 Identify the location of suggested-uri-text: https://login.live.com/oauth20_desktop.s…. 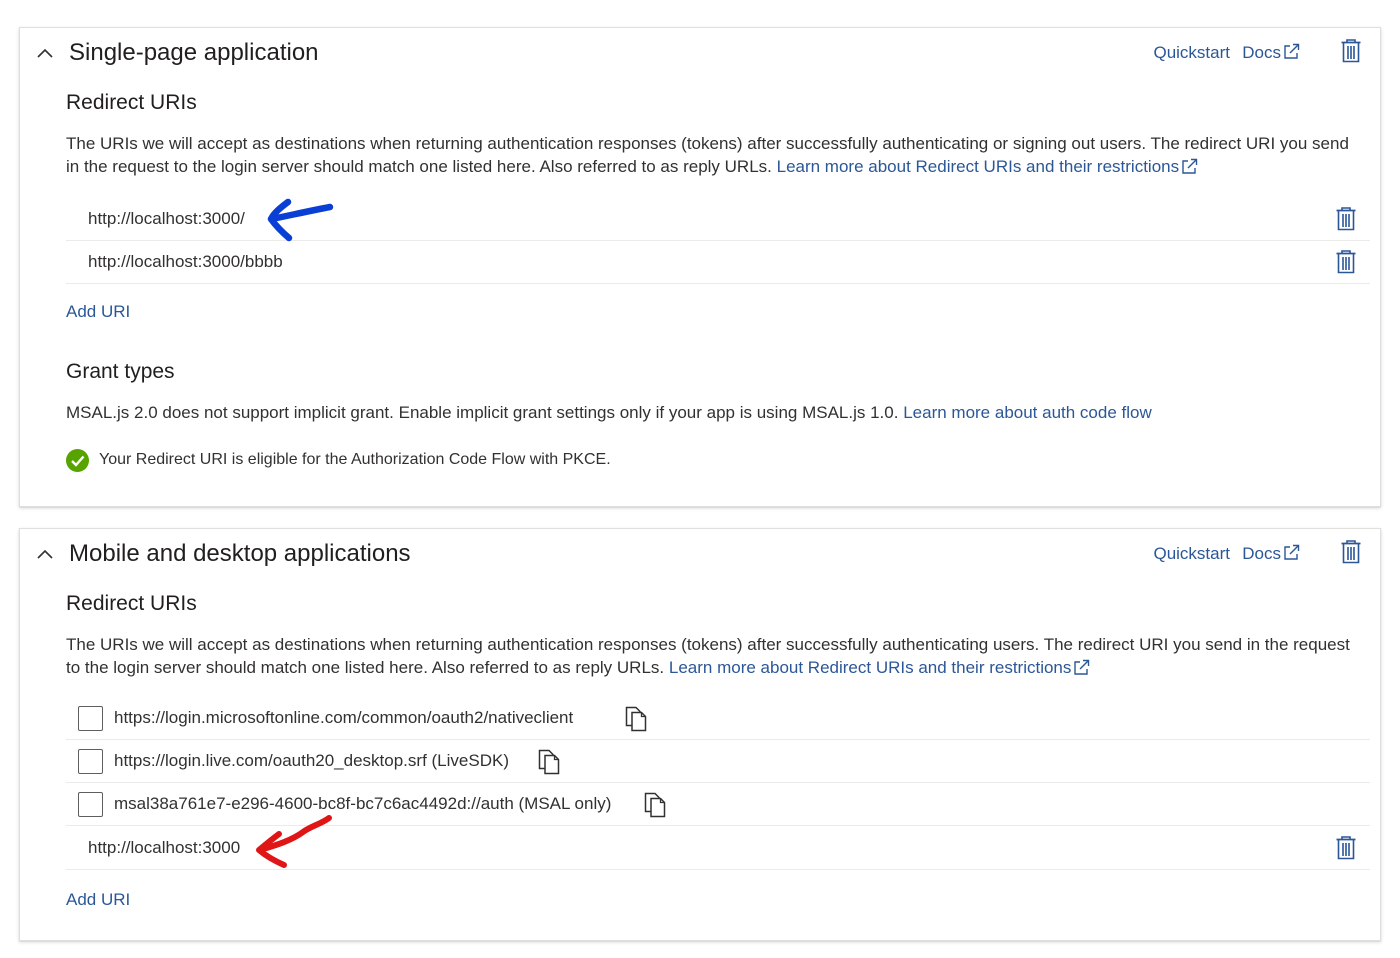
(311, 760).